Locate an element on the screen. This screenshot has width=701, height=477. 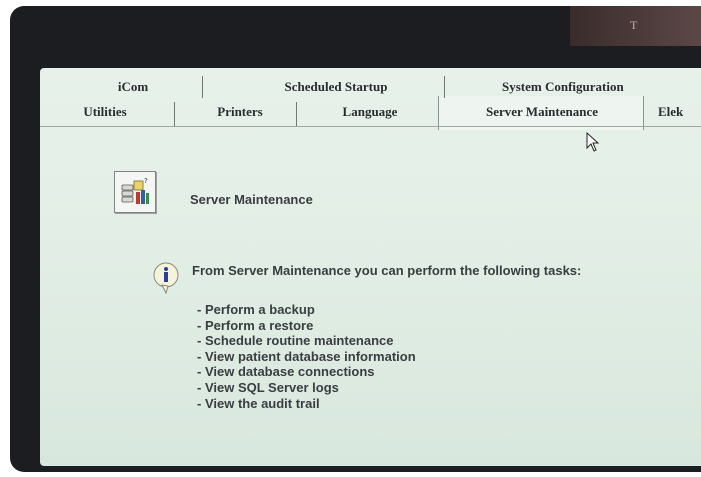
list-item: Perform a backup is located at coordinates (306, 310).